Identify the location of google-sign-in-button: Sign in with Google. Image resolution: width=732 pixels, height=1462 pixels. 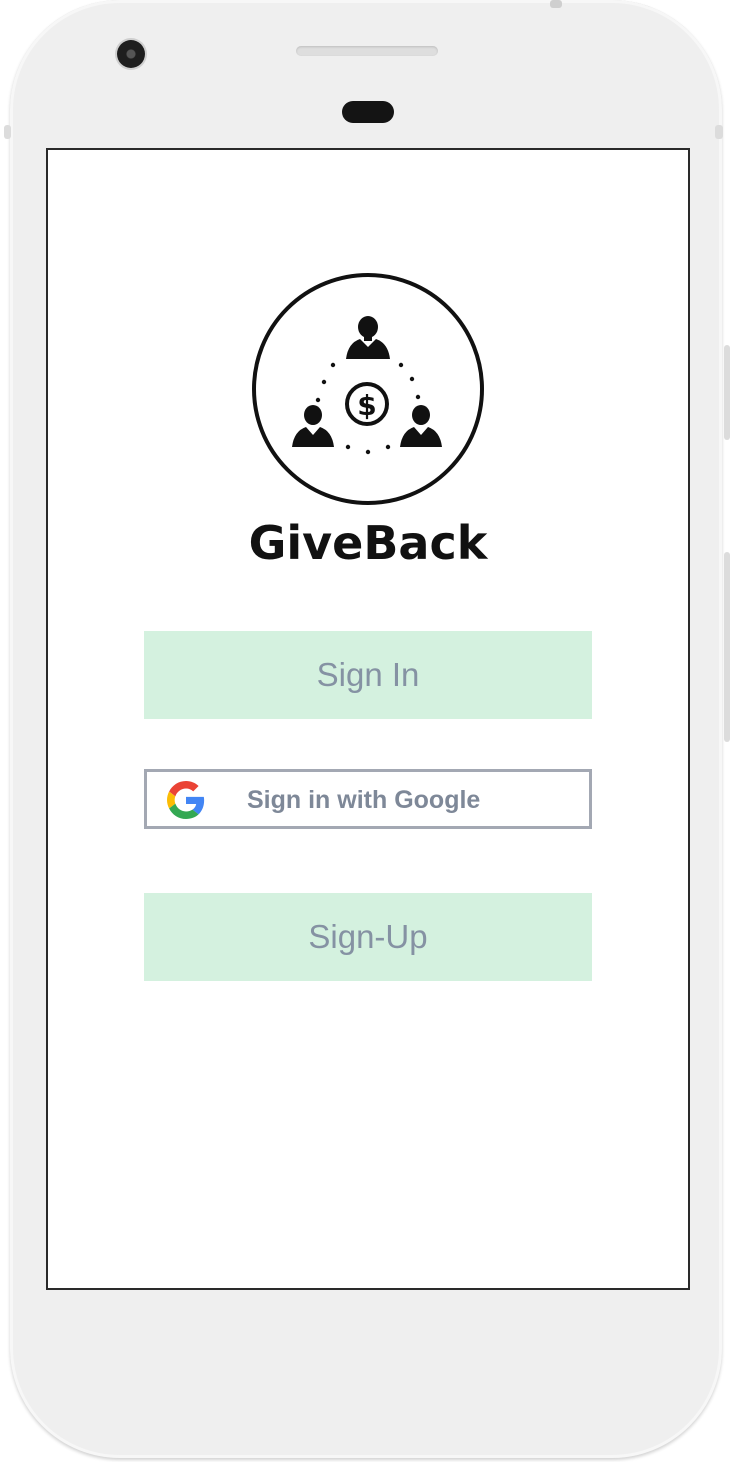
(368, 799).